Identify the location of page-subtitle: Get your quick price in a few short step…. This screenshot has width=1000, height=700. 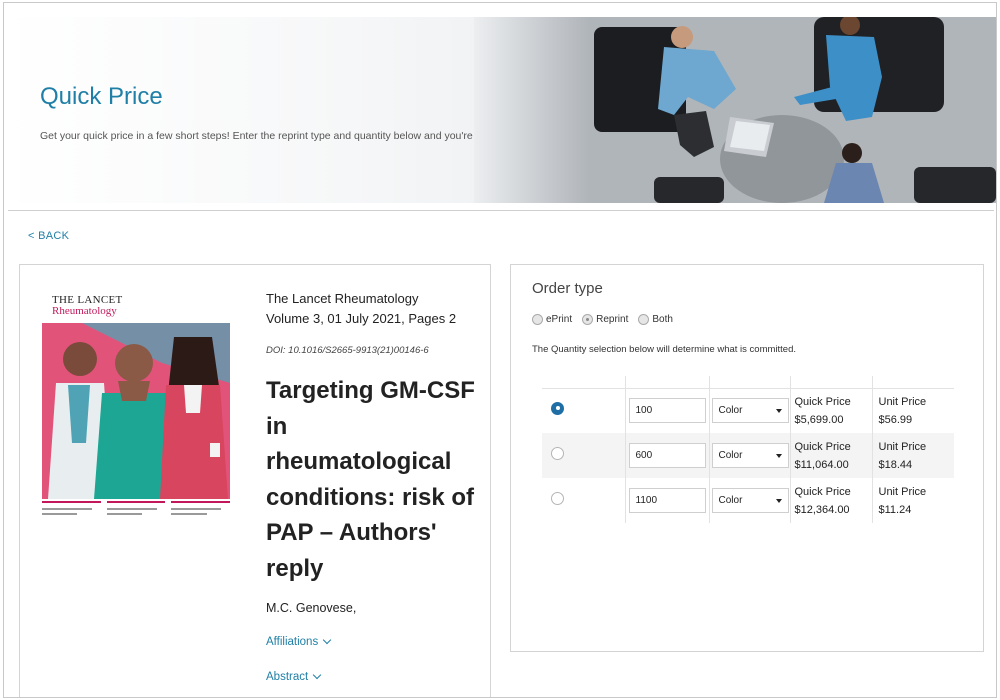
(273, 136).